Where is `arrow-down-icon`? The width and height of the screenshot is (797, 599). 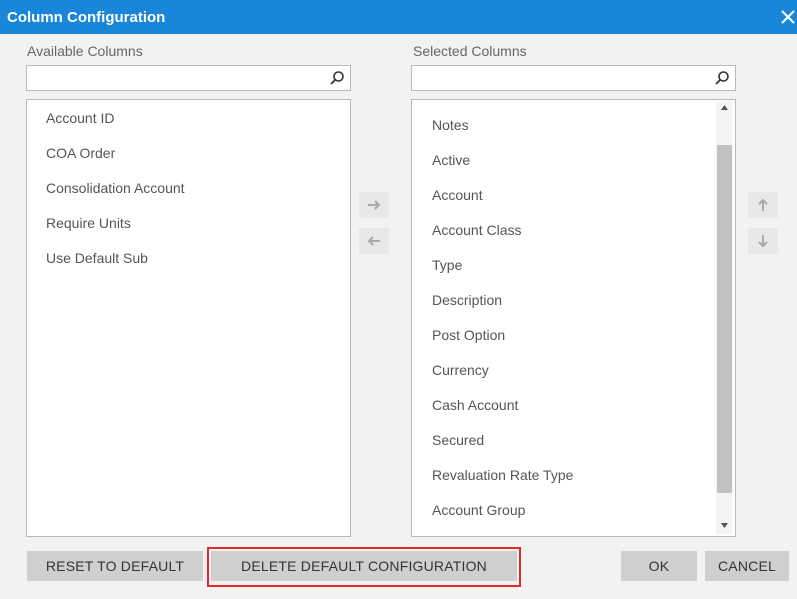
arrow-down-icon is located at coordinates (763, 241).